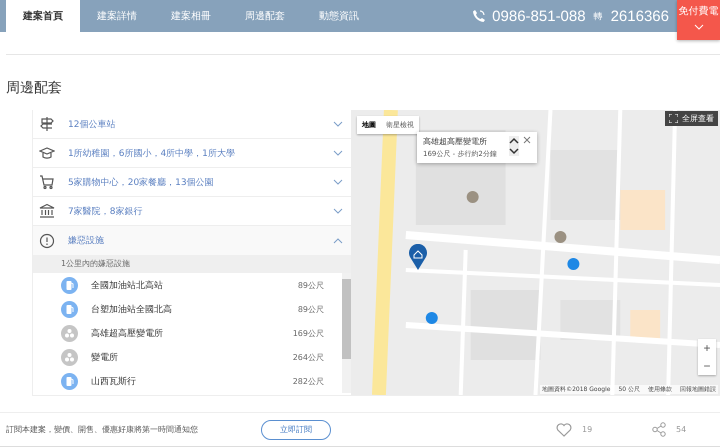 Image resolution: width=720 pixels, height=447 pixels. What do you see at coordinates (682, 429) in the screenshot?
I see `share-count: 54` at bounding box center [682, 429].